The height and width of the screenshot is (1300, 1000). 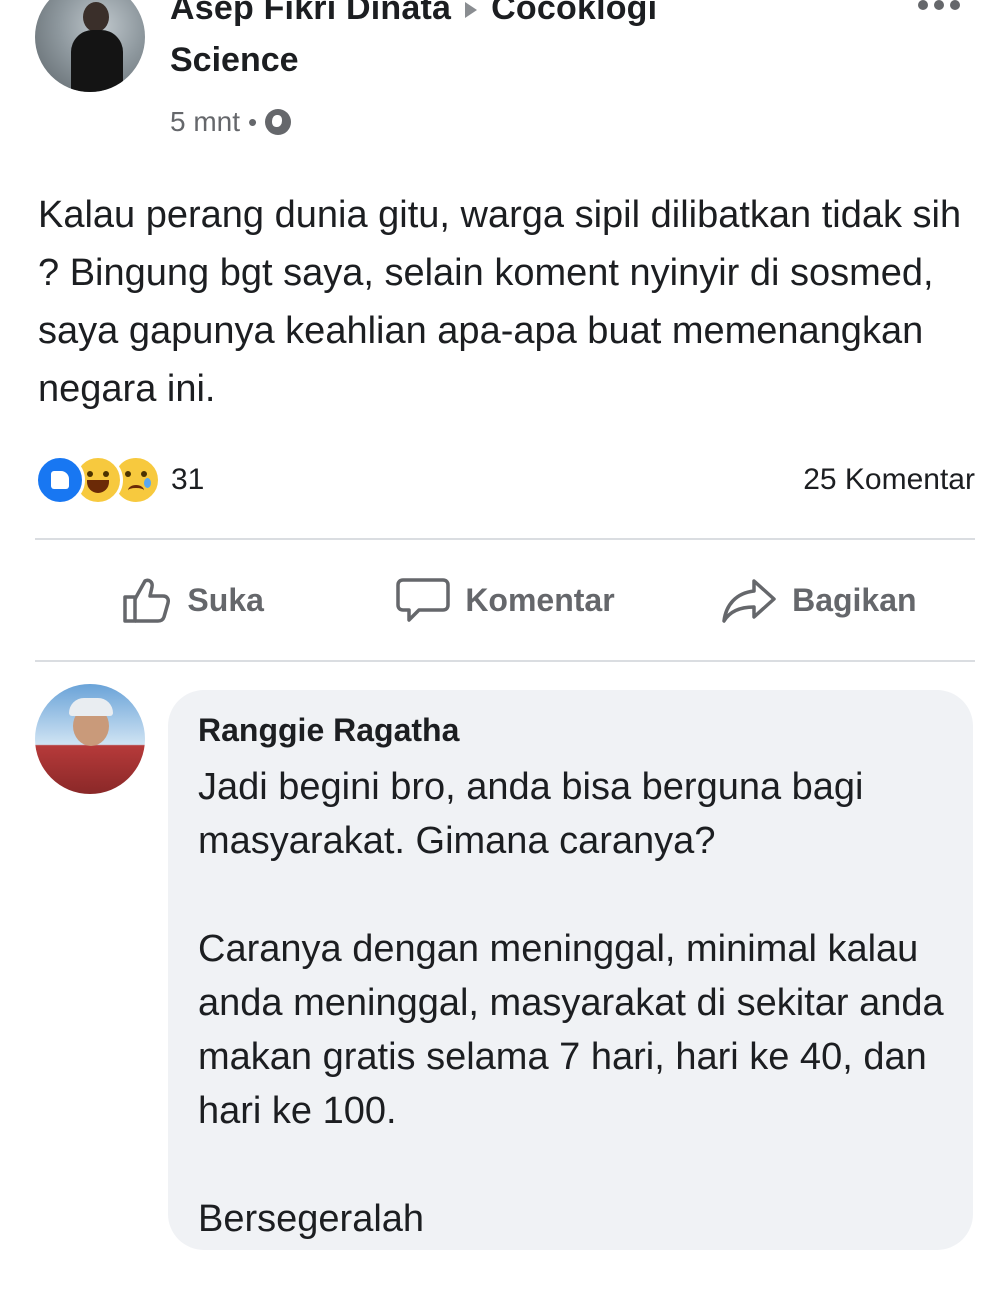 I want to click on share-icon, so click(x=749, y=601).